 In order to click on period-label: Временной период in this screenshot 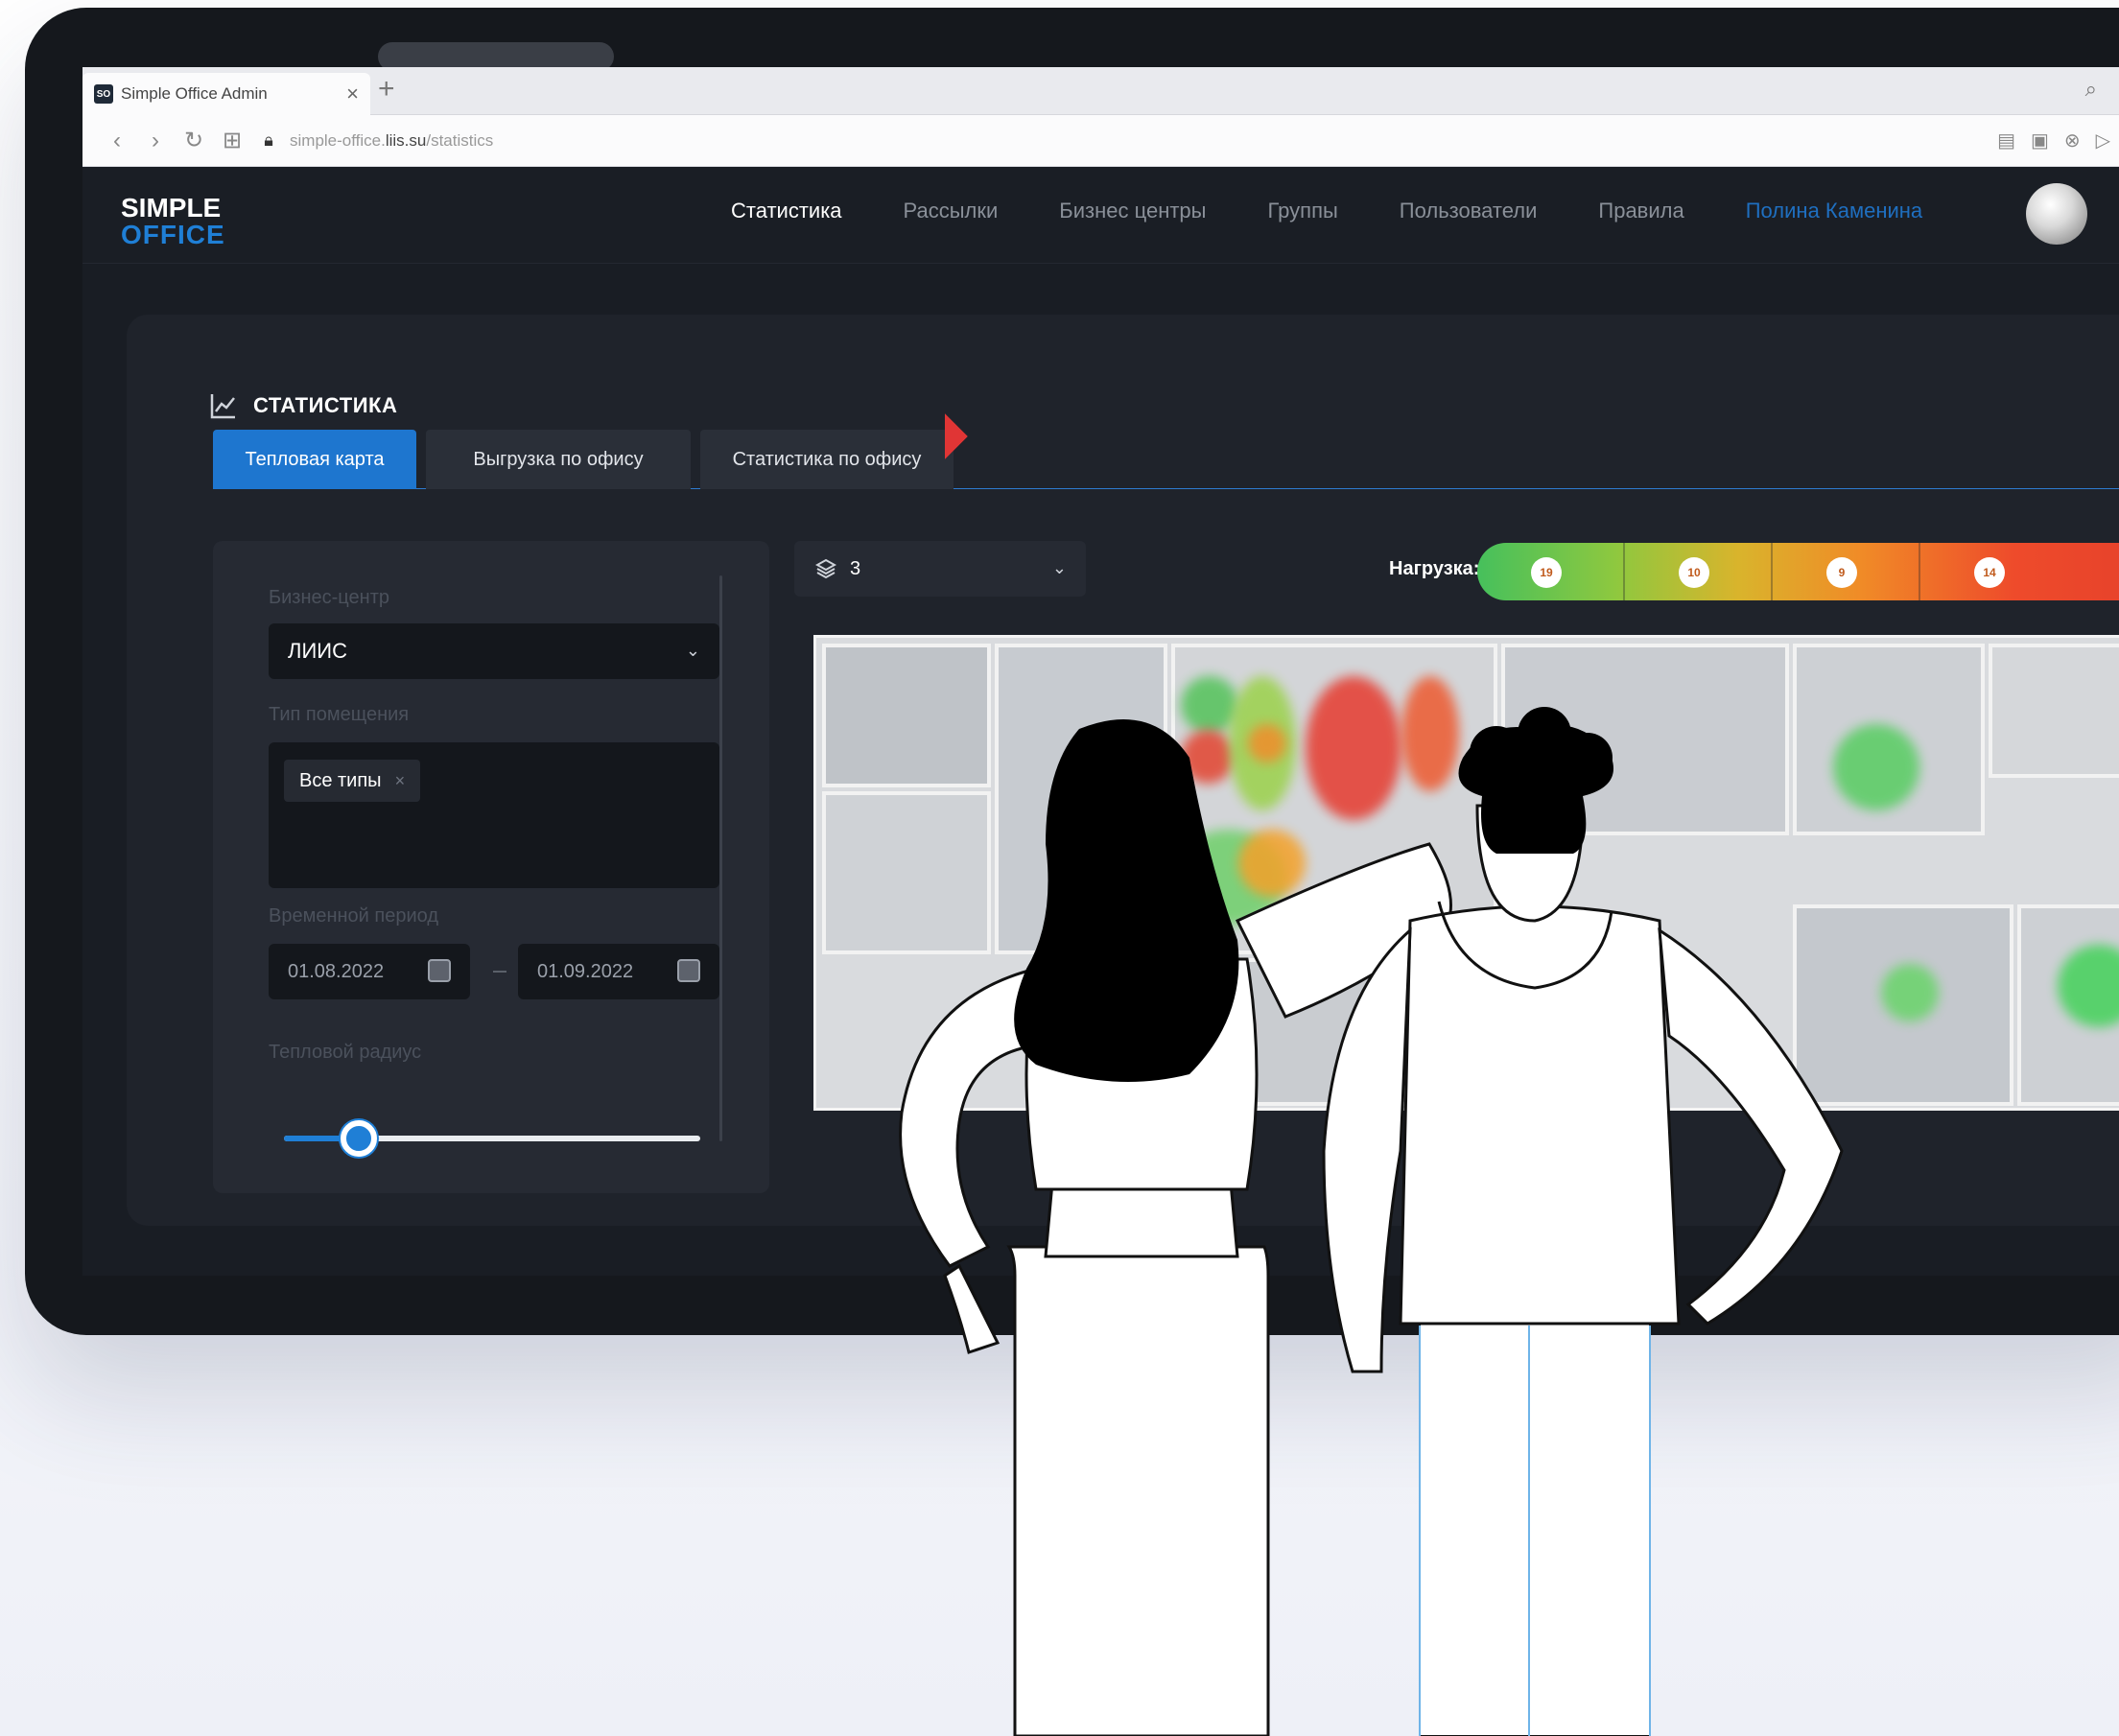, I will do `click(354, 916)`.